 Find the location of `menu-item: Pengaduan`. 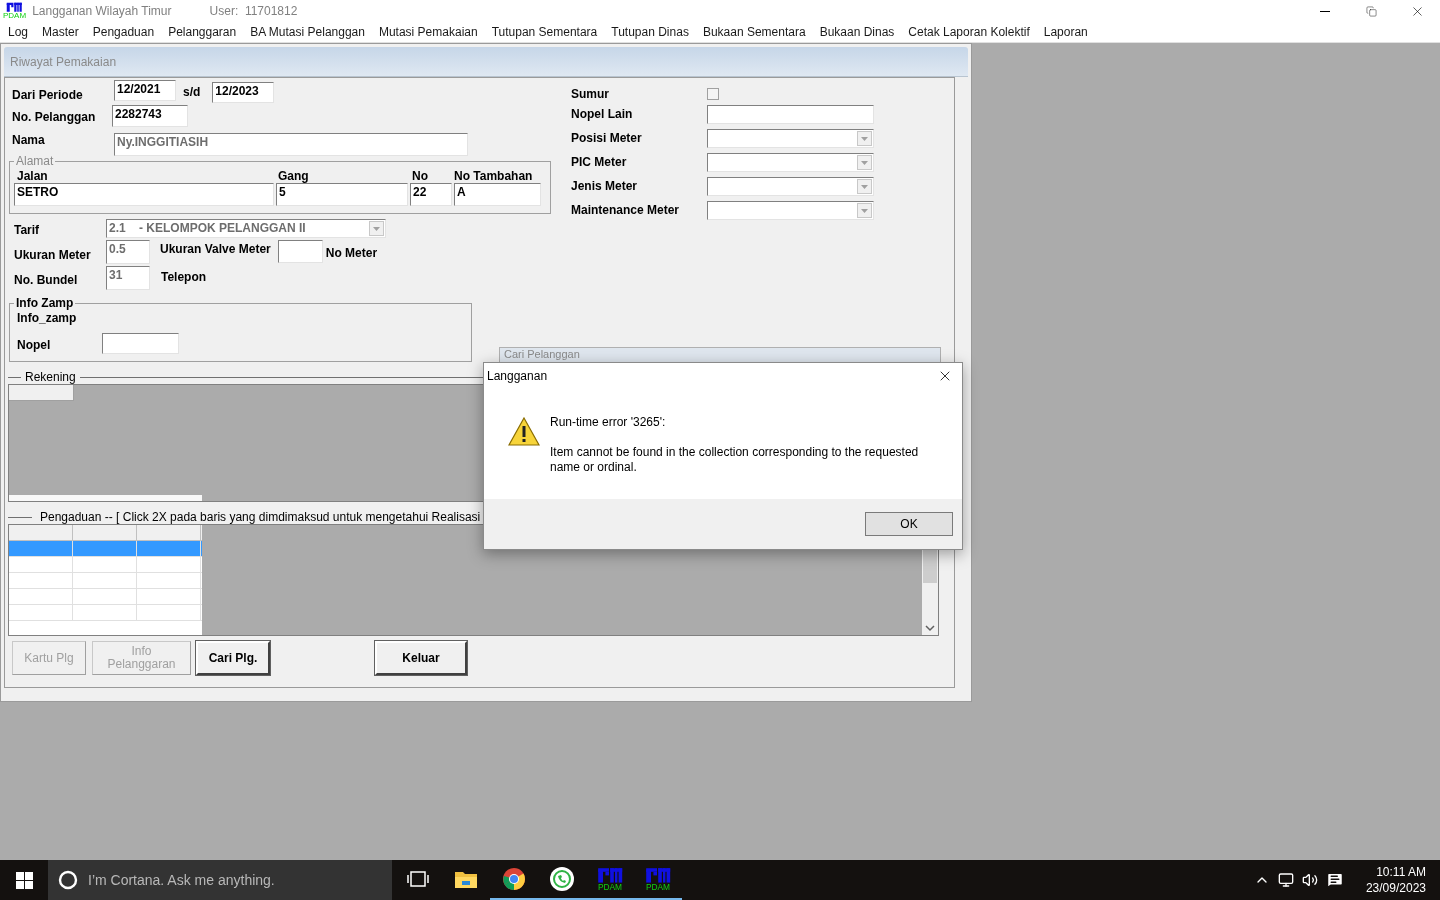

menu-item: Pengaduan is located at coordinates (123, 32).